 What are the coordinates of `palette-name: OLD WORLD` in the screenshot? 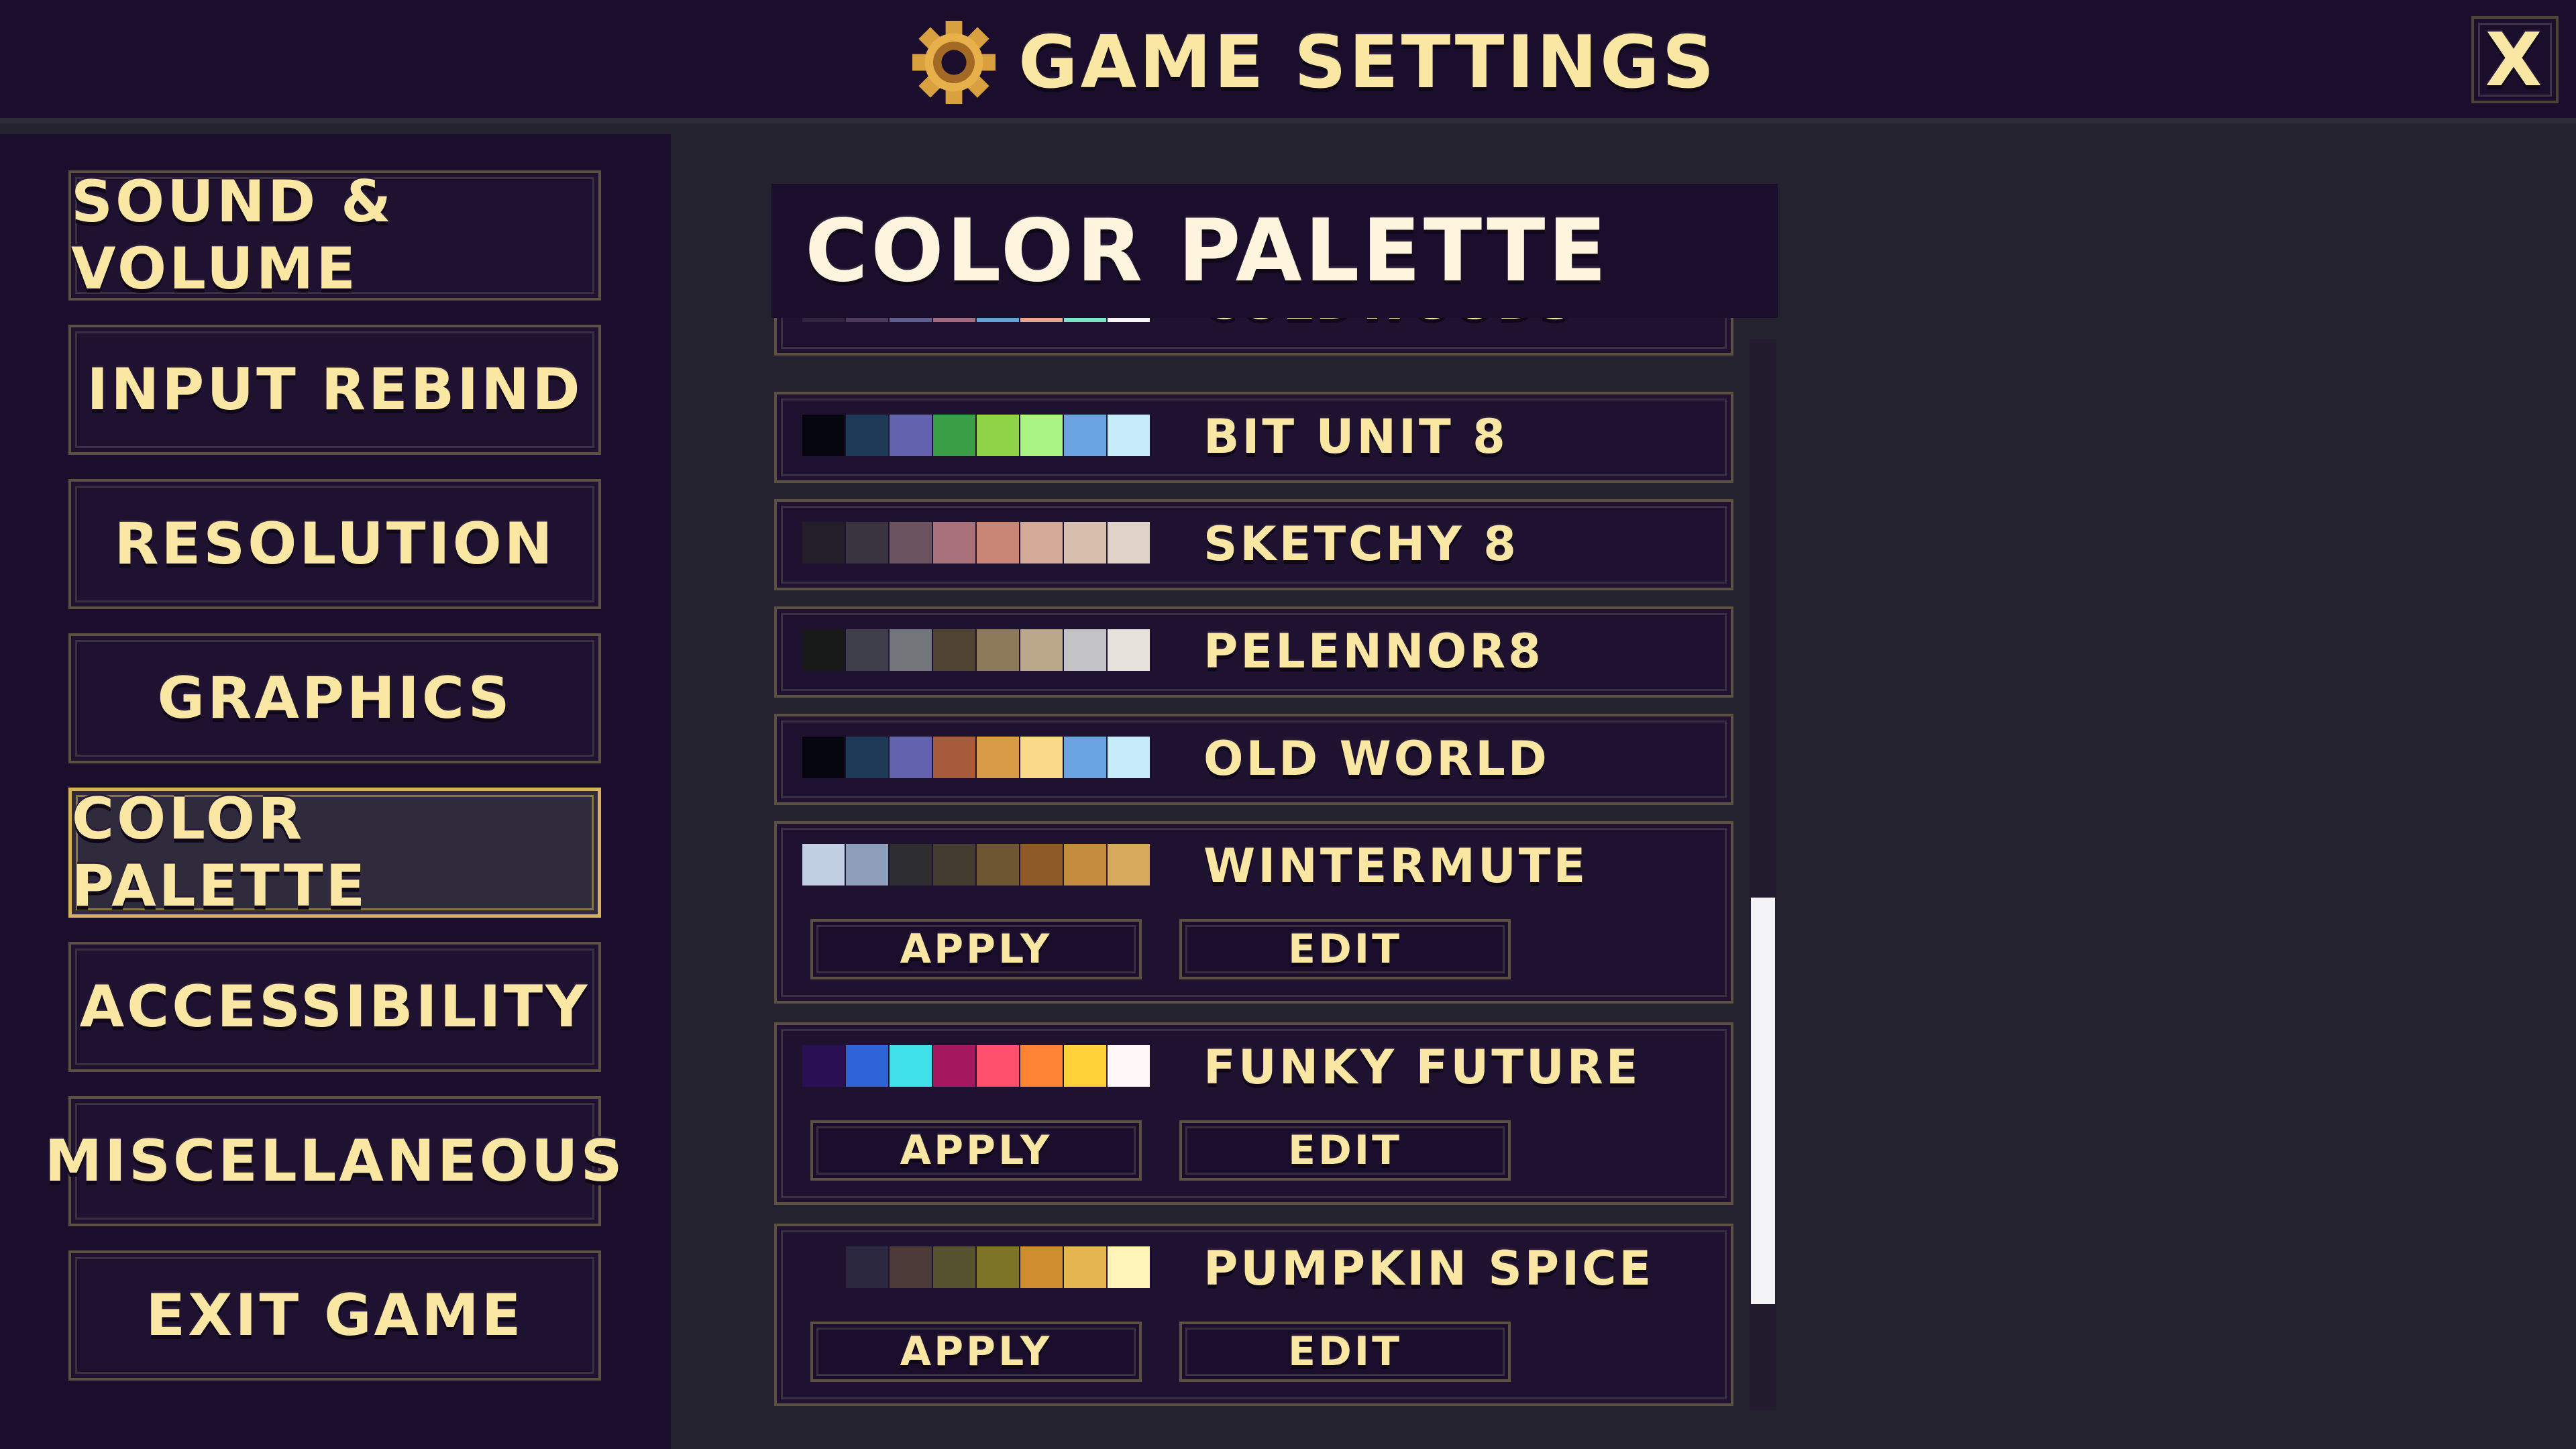 It's located at (1376, 758).